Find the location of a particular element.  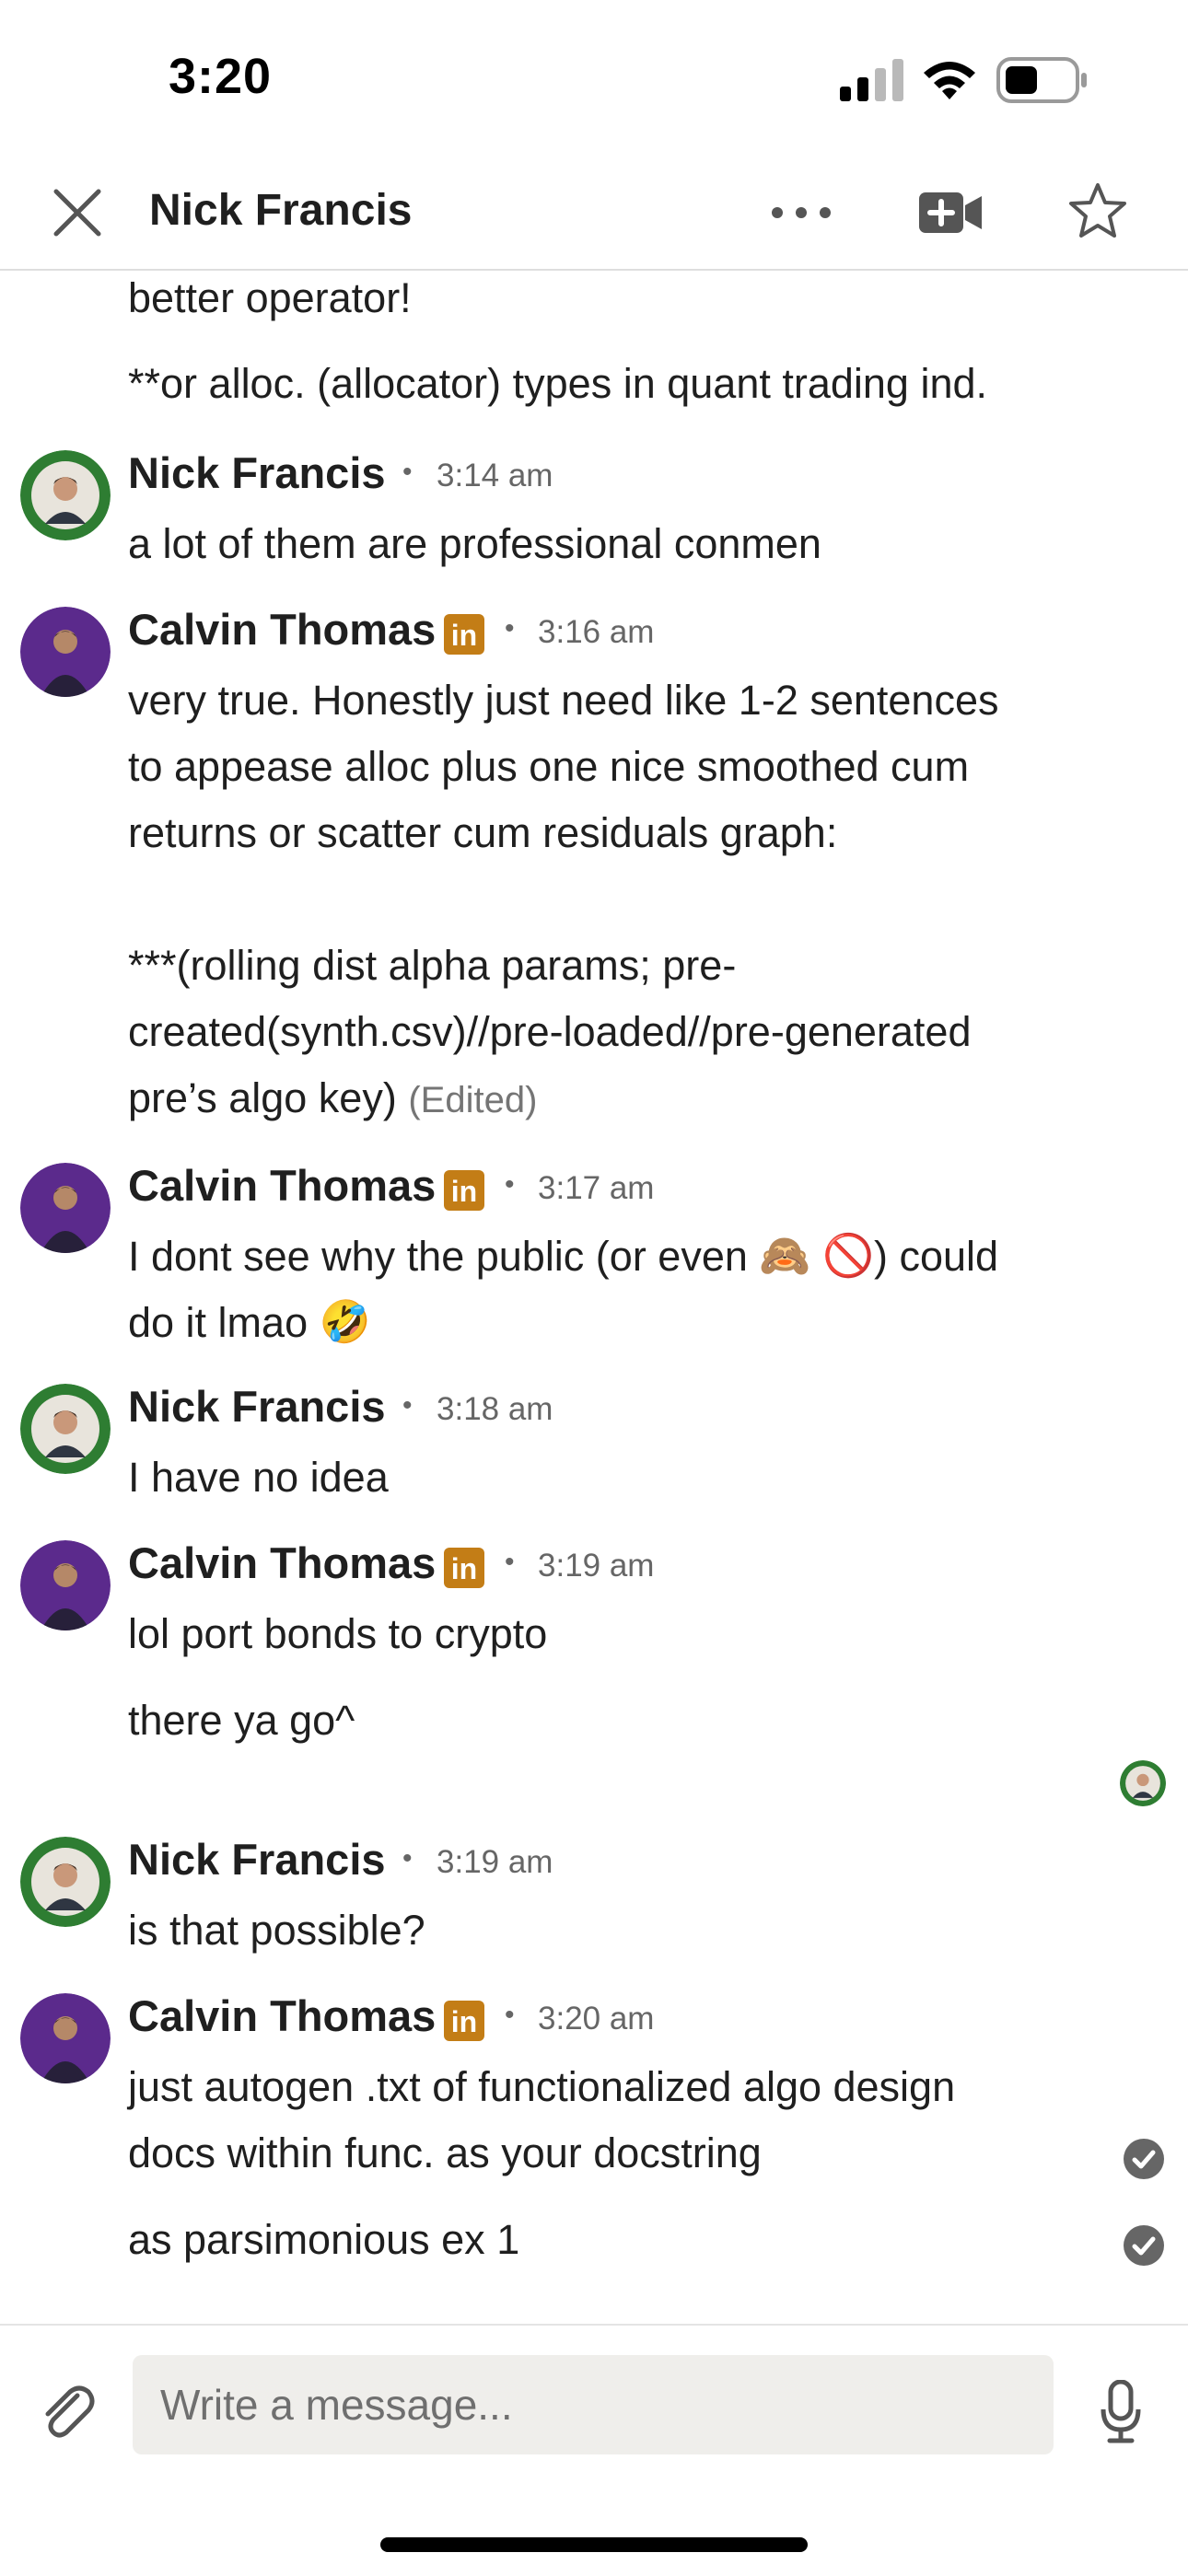

battery-icon is located at coordinates (1041, 80).